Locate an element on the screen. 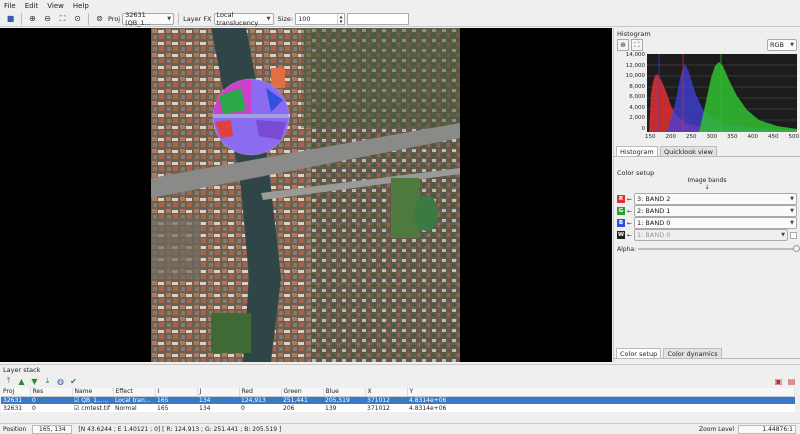 Image resolution: width=800 pixels, height=434 pixels. band-row-red: R ← 3: BAND 2 ▼ is located at coordinates (707, 199).